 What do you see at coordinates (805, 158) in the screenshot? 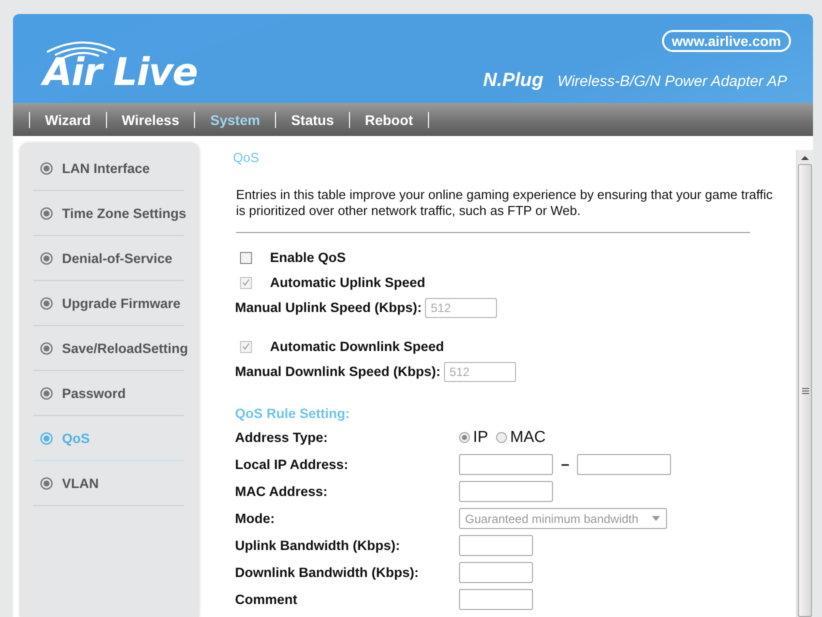
I see `scroll-up-arrow-icon` at bounding box center [805, 158].